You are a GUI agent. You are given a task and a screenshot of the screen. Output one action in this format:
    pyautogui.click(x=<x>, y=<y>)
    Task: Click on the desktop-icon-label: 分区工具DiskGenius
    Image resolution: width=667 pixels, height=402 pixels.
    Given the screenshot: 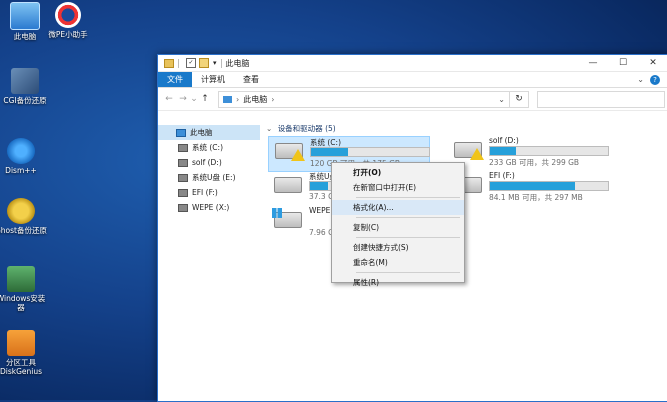 What is the action you would take?
    pyautogui.click(x=21, y=367)
    